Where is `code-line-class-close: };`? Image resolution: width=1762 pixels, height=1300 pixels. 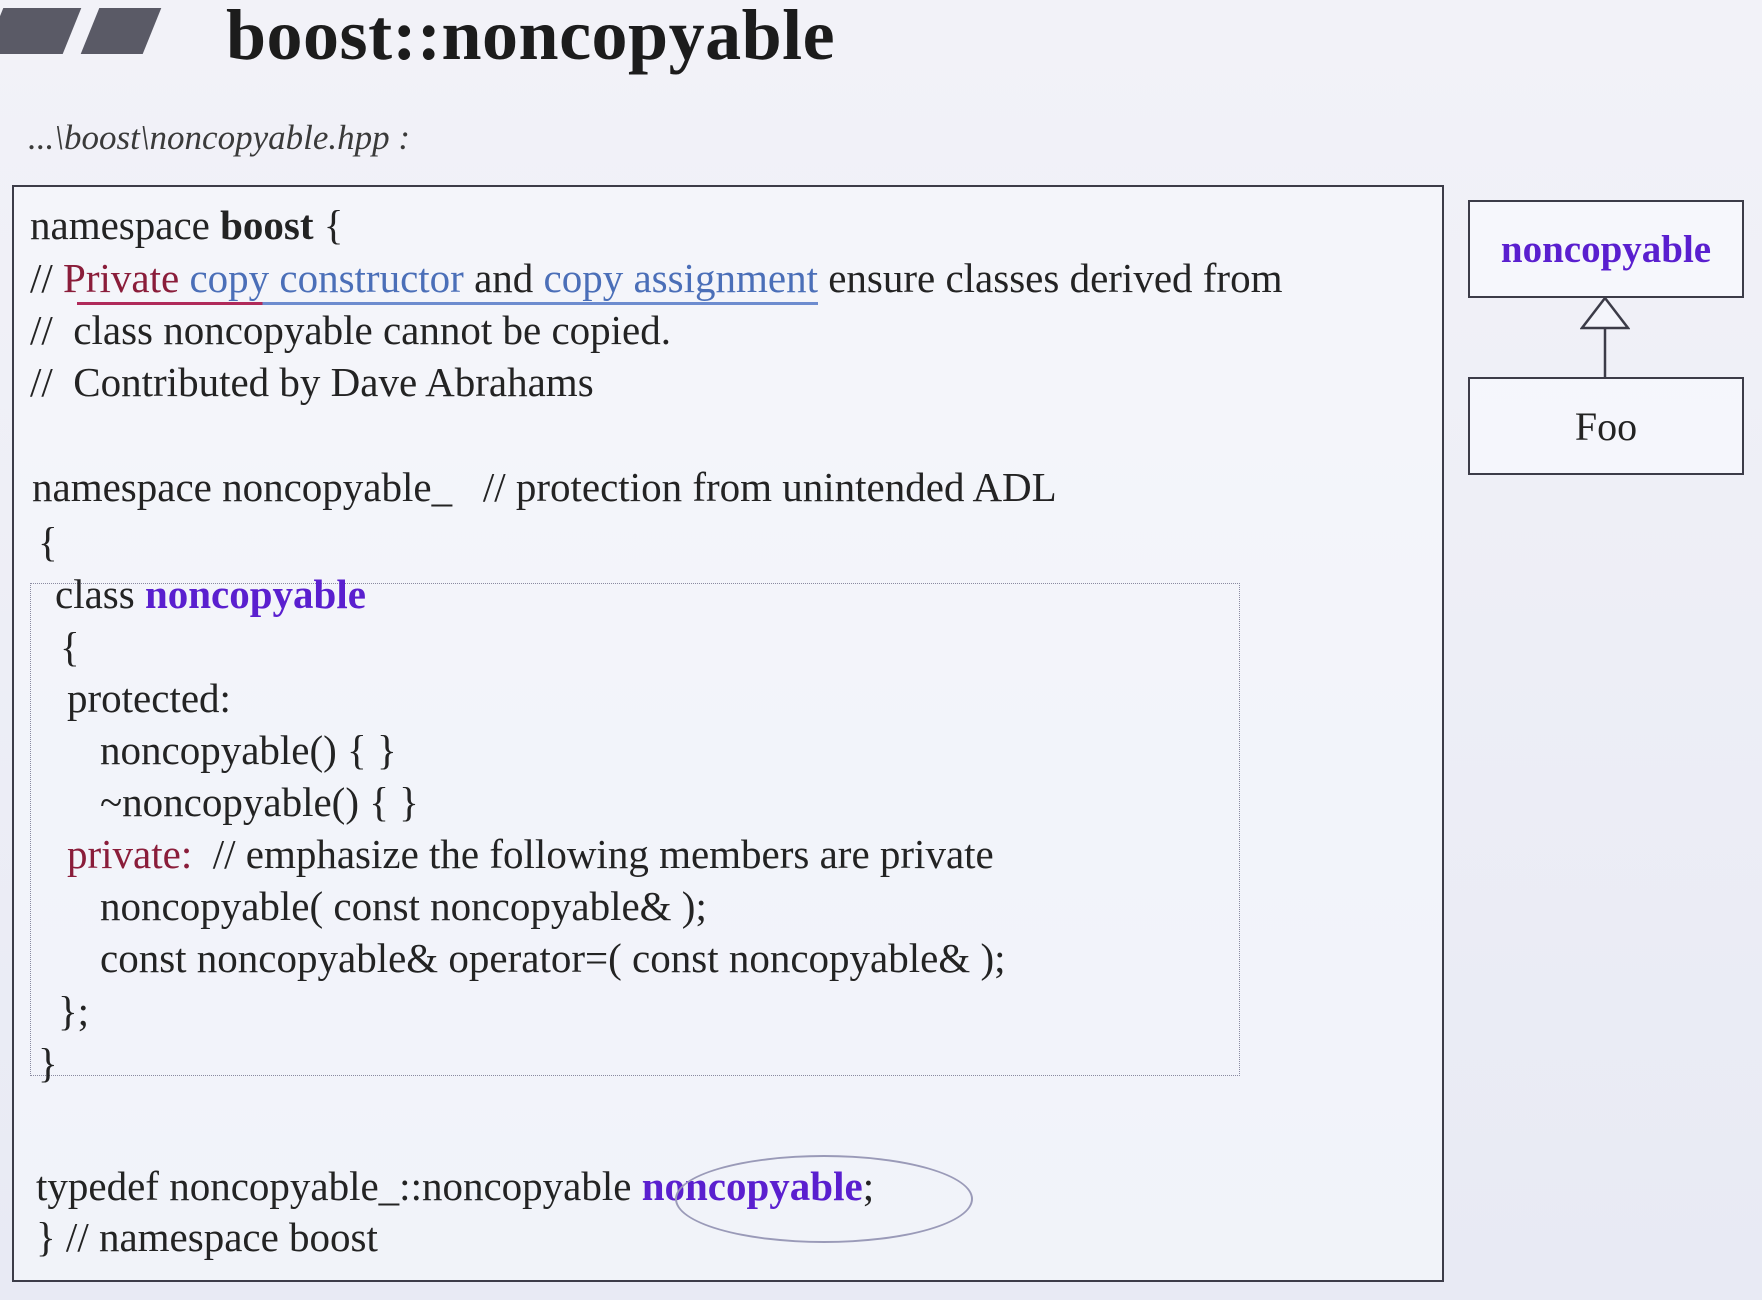 code-line-class-close: }; is located at coordinates (74, 1011).